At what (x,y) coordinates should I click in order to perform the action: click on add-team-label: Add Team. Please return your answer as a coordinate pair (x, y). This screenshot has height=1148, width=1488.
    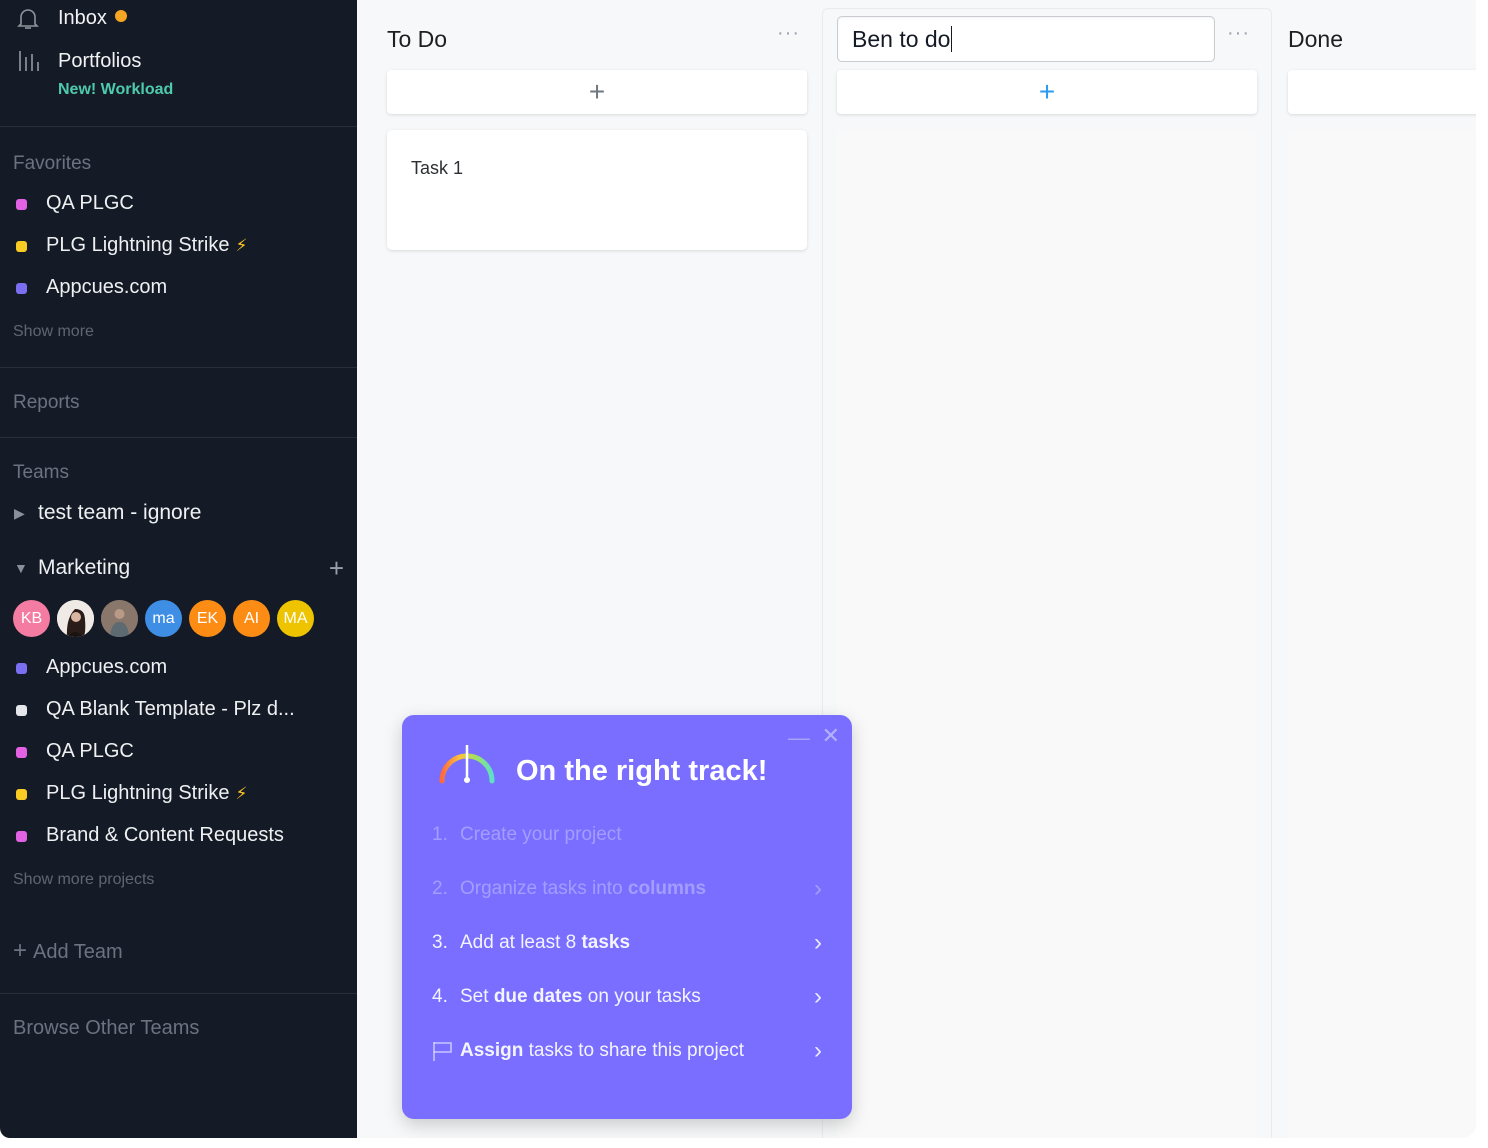
    Looking at the image, I should click on (78, 952).